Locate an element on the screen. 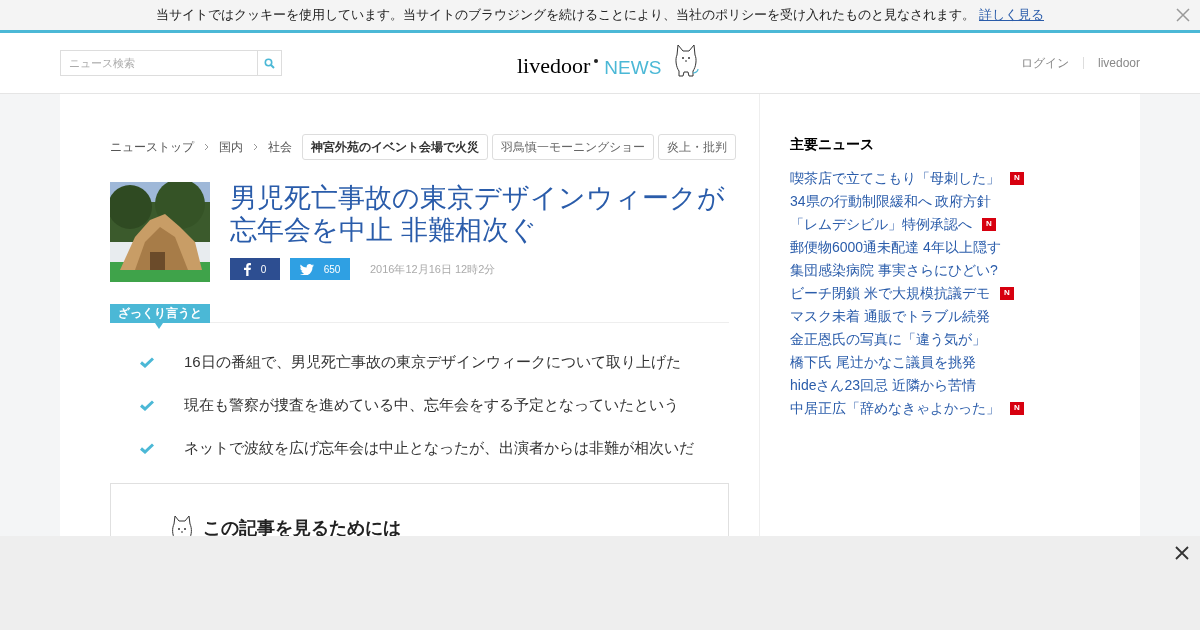 Image resolution: width=1200 pixels, height=630 pixels. news-link: 中居正広「辞めなきゃよかった」 is located at coordinates (895, 408).